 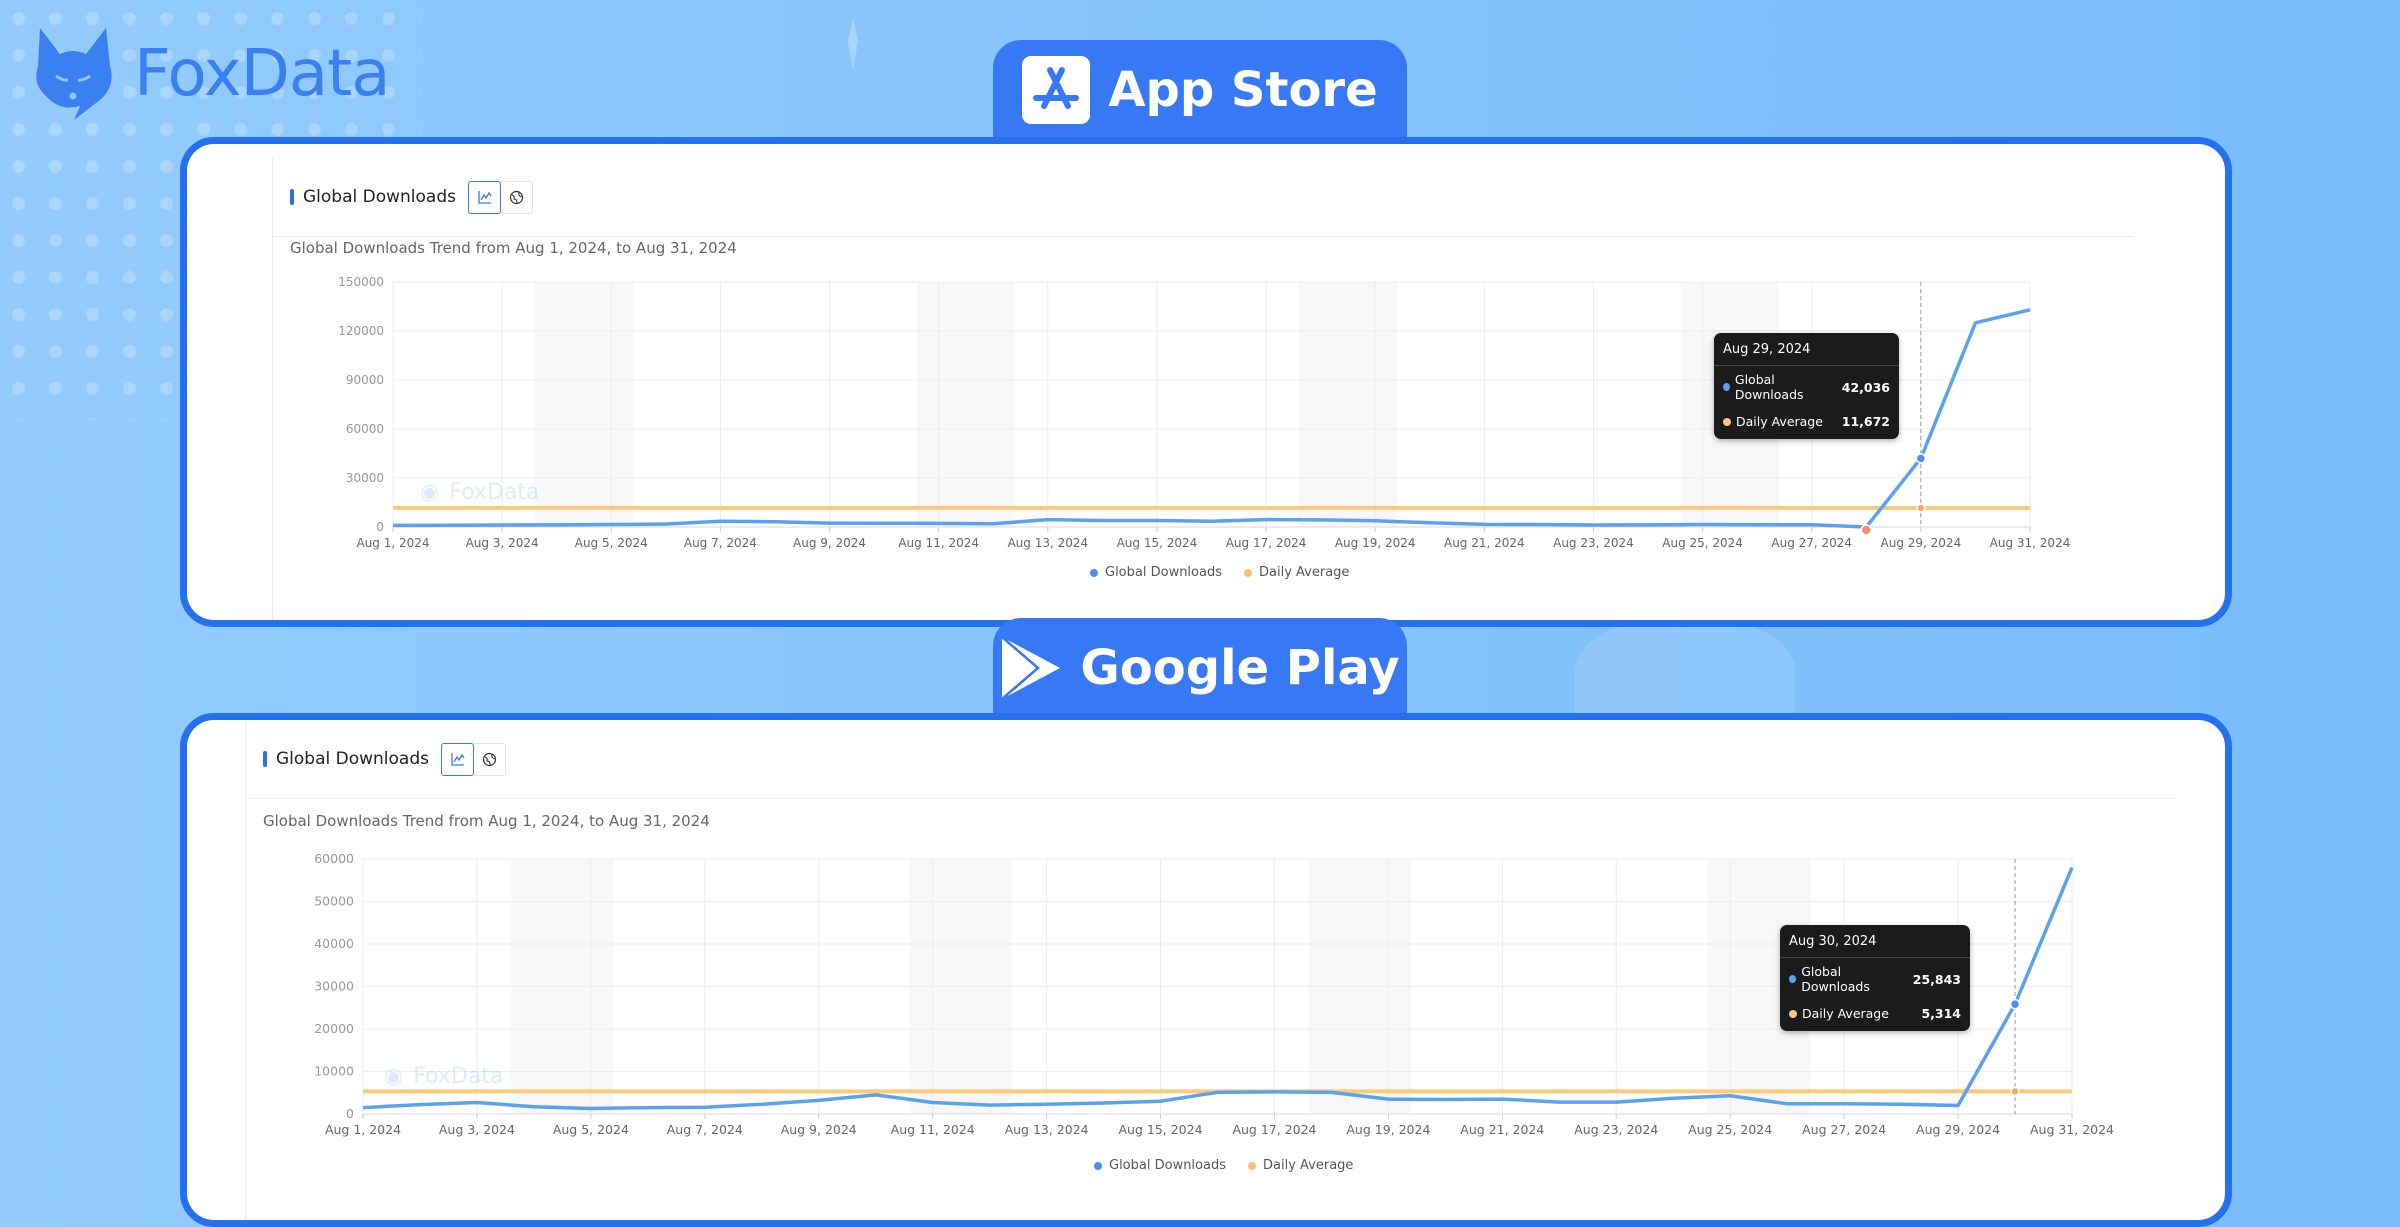 I want to click on tooltip-row-daily-average: Daily Average 5,314, so click(x=1875, y=1015).